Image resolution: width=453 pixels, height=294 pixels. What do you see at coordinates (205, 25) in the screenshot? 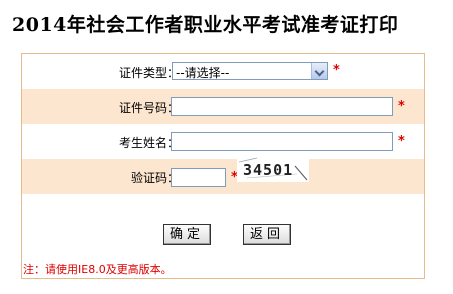
I see `page-title: 2014年社会工作者职业水平考试准考证打印` at bounding box center [205, 25].